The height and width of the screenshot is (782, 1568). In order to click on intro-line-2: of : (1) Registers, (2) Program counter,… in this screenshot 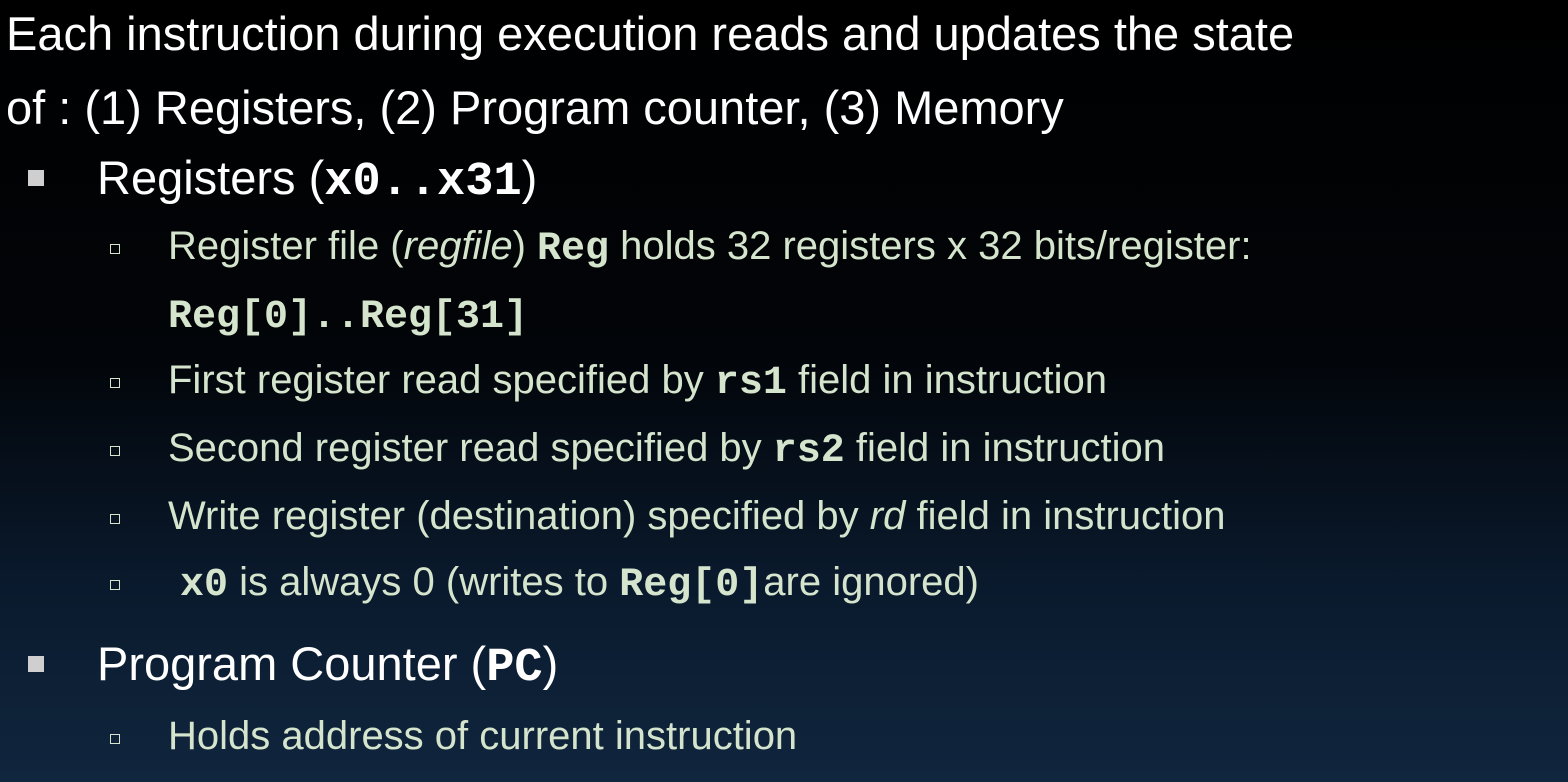, I will do `click(535, 107)`.